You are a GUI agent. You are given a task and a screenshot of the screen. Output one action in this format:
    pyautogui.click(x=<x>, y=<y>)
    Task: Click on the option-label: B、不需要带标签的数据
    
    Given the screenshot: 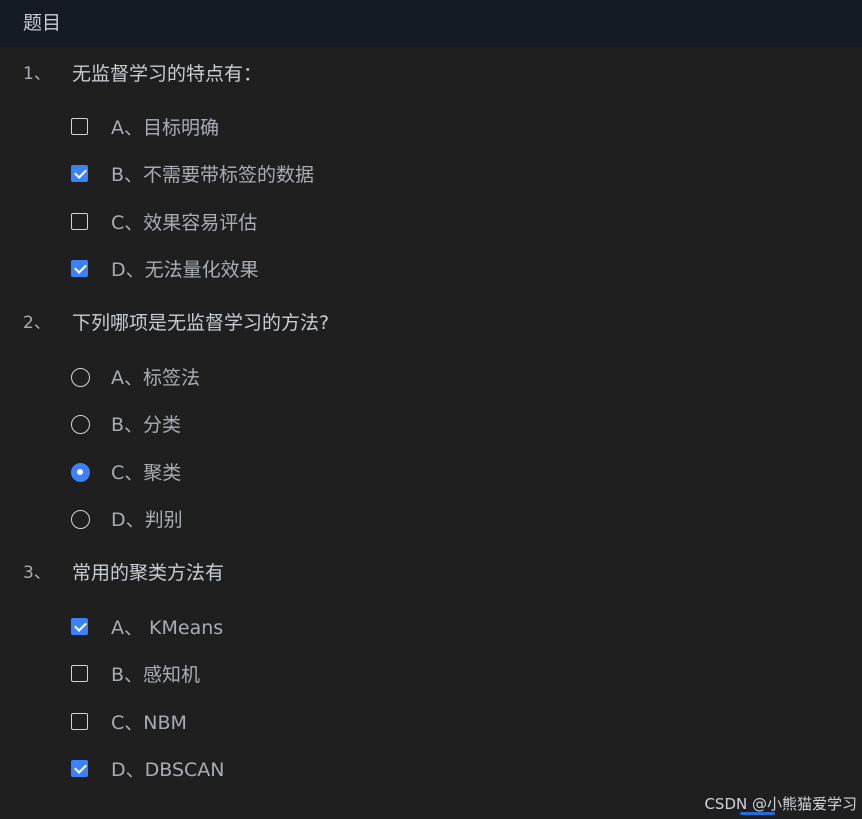 What is the action you would take?
    pyautogui.click(x=213, y=175)
    